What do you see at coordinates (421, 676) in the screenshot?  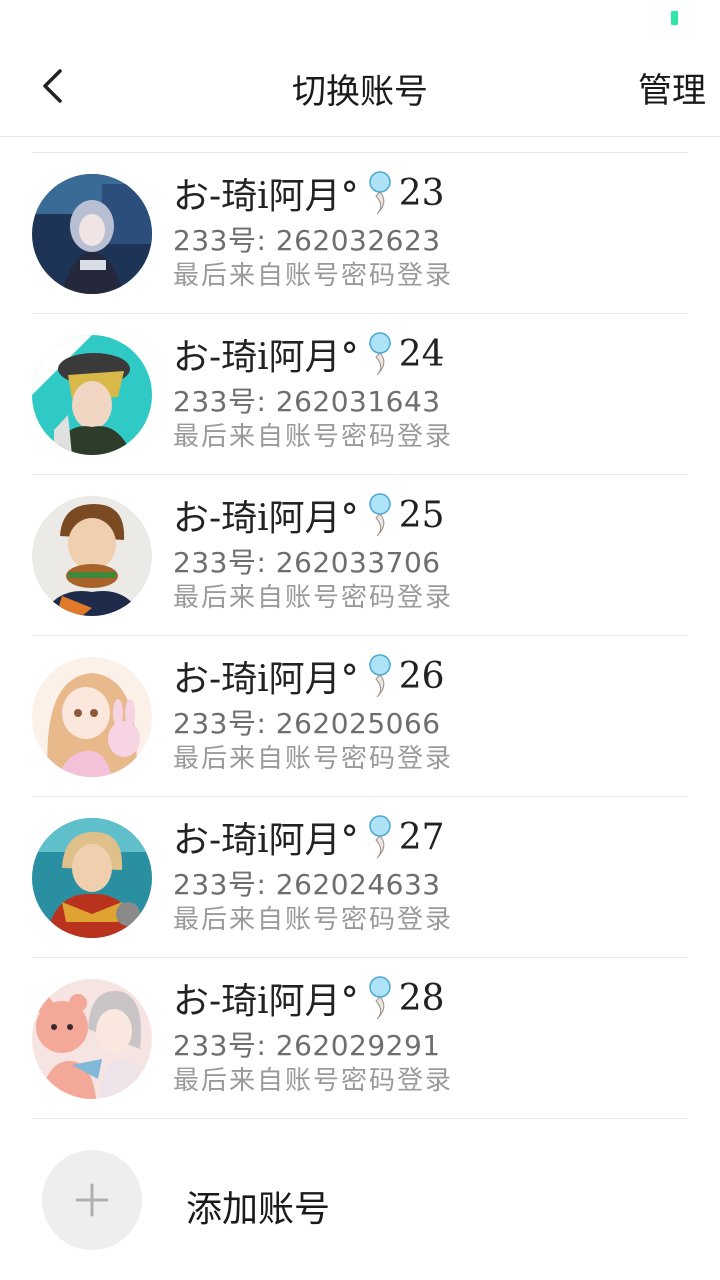 I see `account-suffix: 26` at bounding box center [421, 676].